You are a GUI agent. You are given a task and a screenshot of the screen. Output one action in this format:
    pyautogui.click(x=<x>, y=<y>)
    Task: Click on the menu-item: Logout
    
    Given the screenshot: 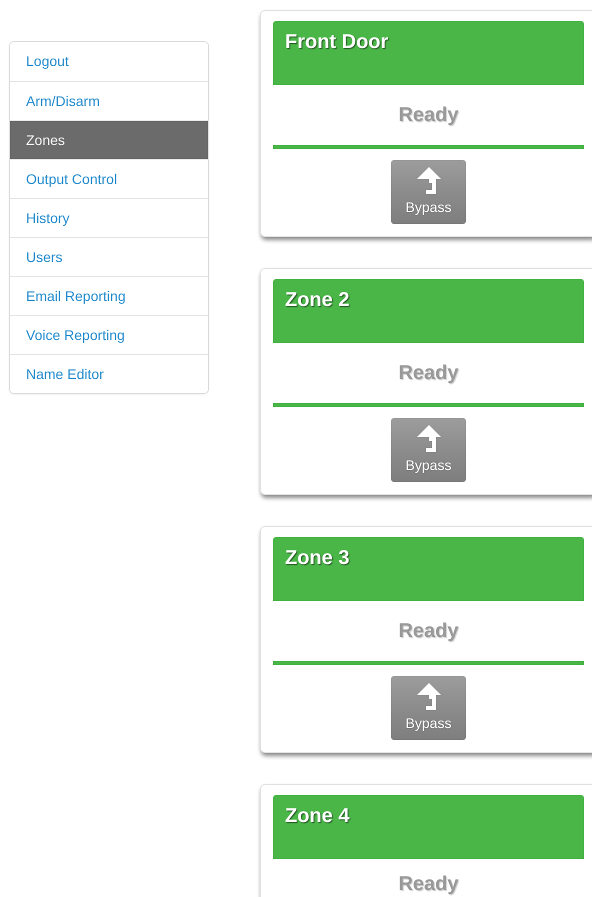 What is the action you would take?
    pyautogui.click(x=109, y=61)
    